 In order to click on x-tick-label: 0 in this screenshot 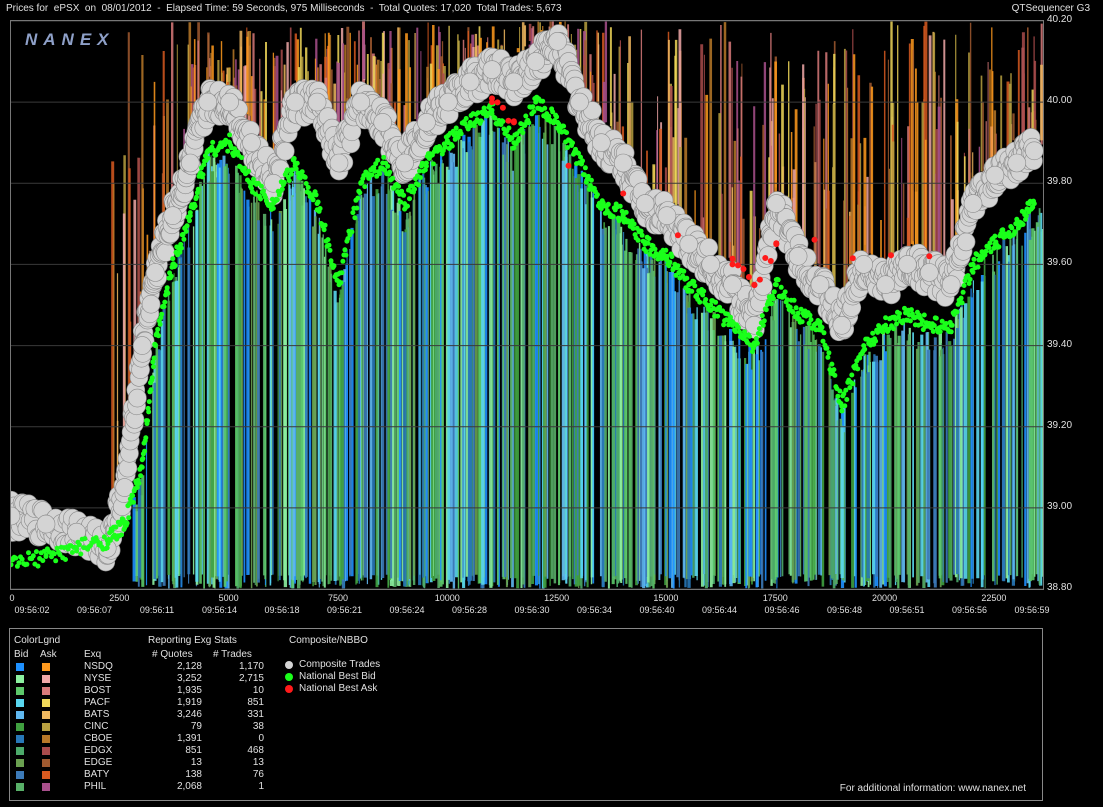, I will do `click(12, 598)`.